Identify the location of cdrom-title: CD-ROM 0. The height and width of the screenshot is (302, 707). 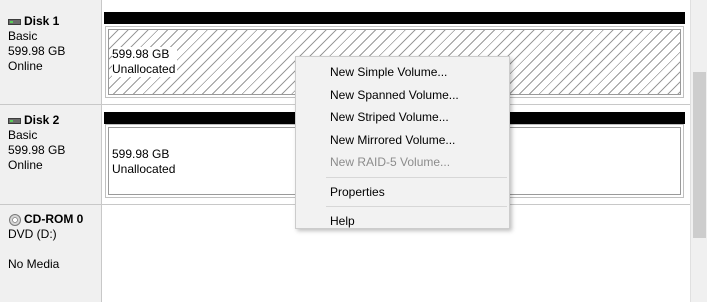
(45, 219).